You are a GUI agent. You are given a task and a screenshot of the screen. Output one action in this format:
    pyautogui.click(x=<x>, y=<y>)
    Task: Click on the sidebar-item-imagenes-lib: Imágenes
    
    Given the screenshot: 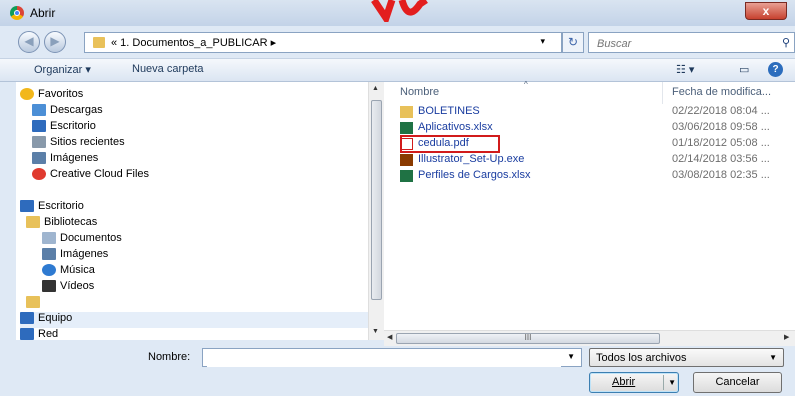 What is the action you would take?
    pyautogui.click(x=75, y=256)
    